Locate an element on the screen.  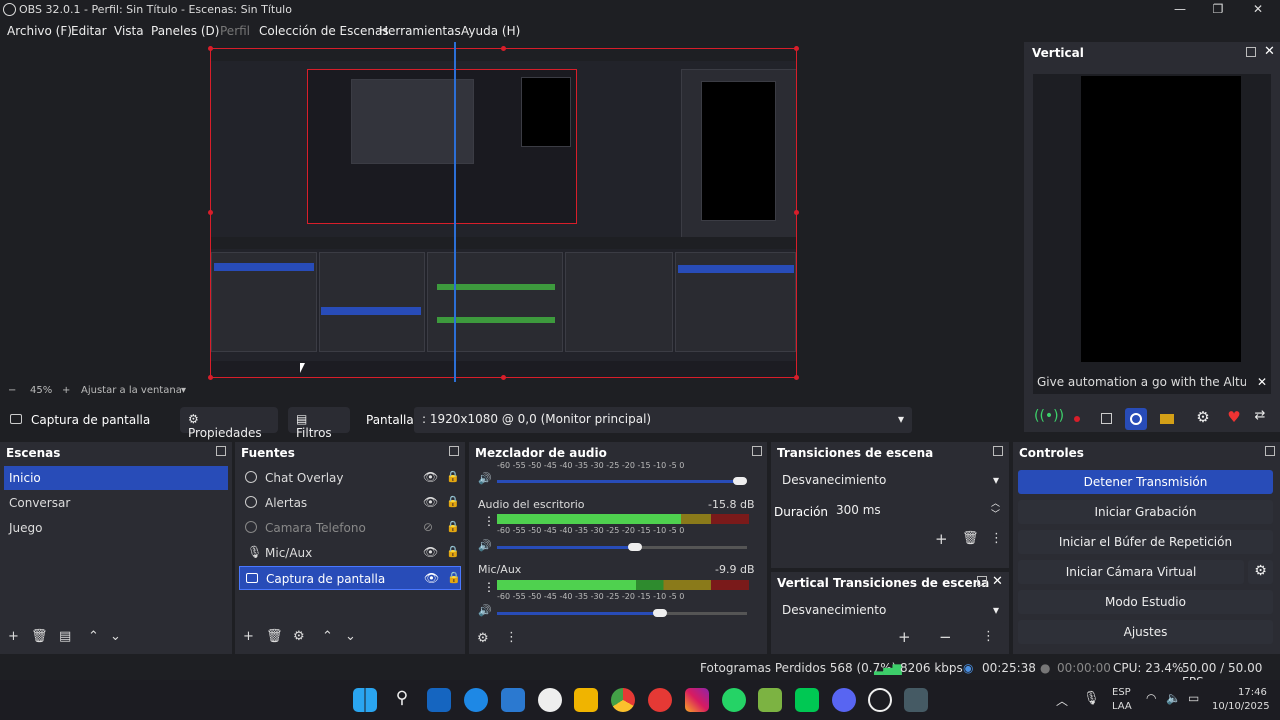
obs-icon is located at coordinates (880, 700).